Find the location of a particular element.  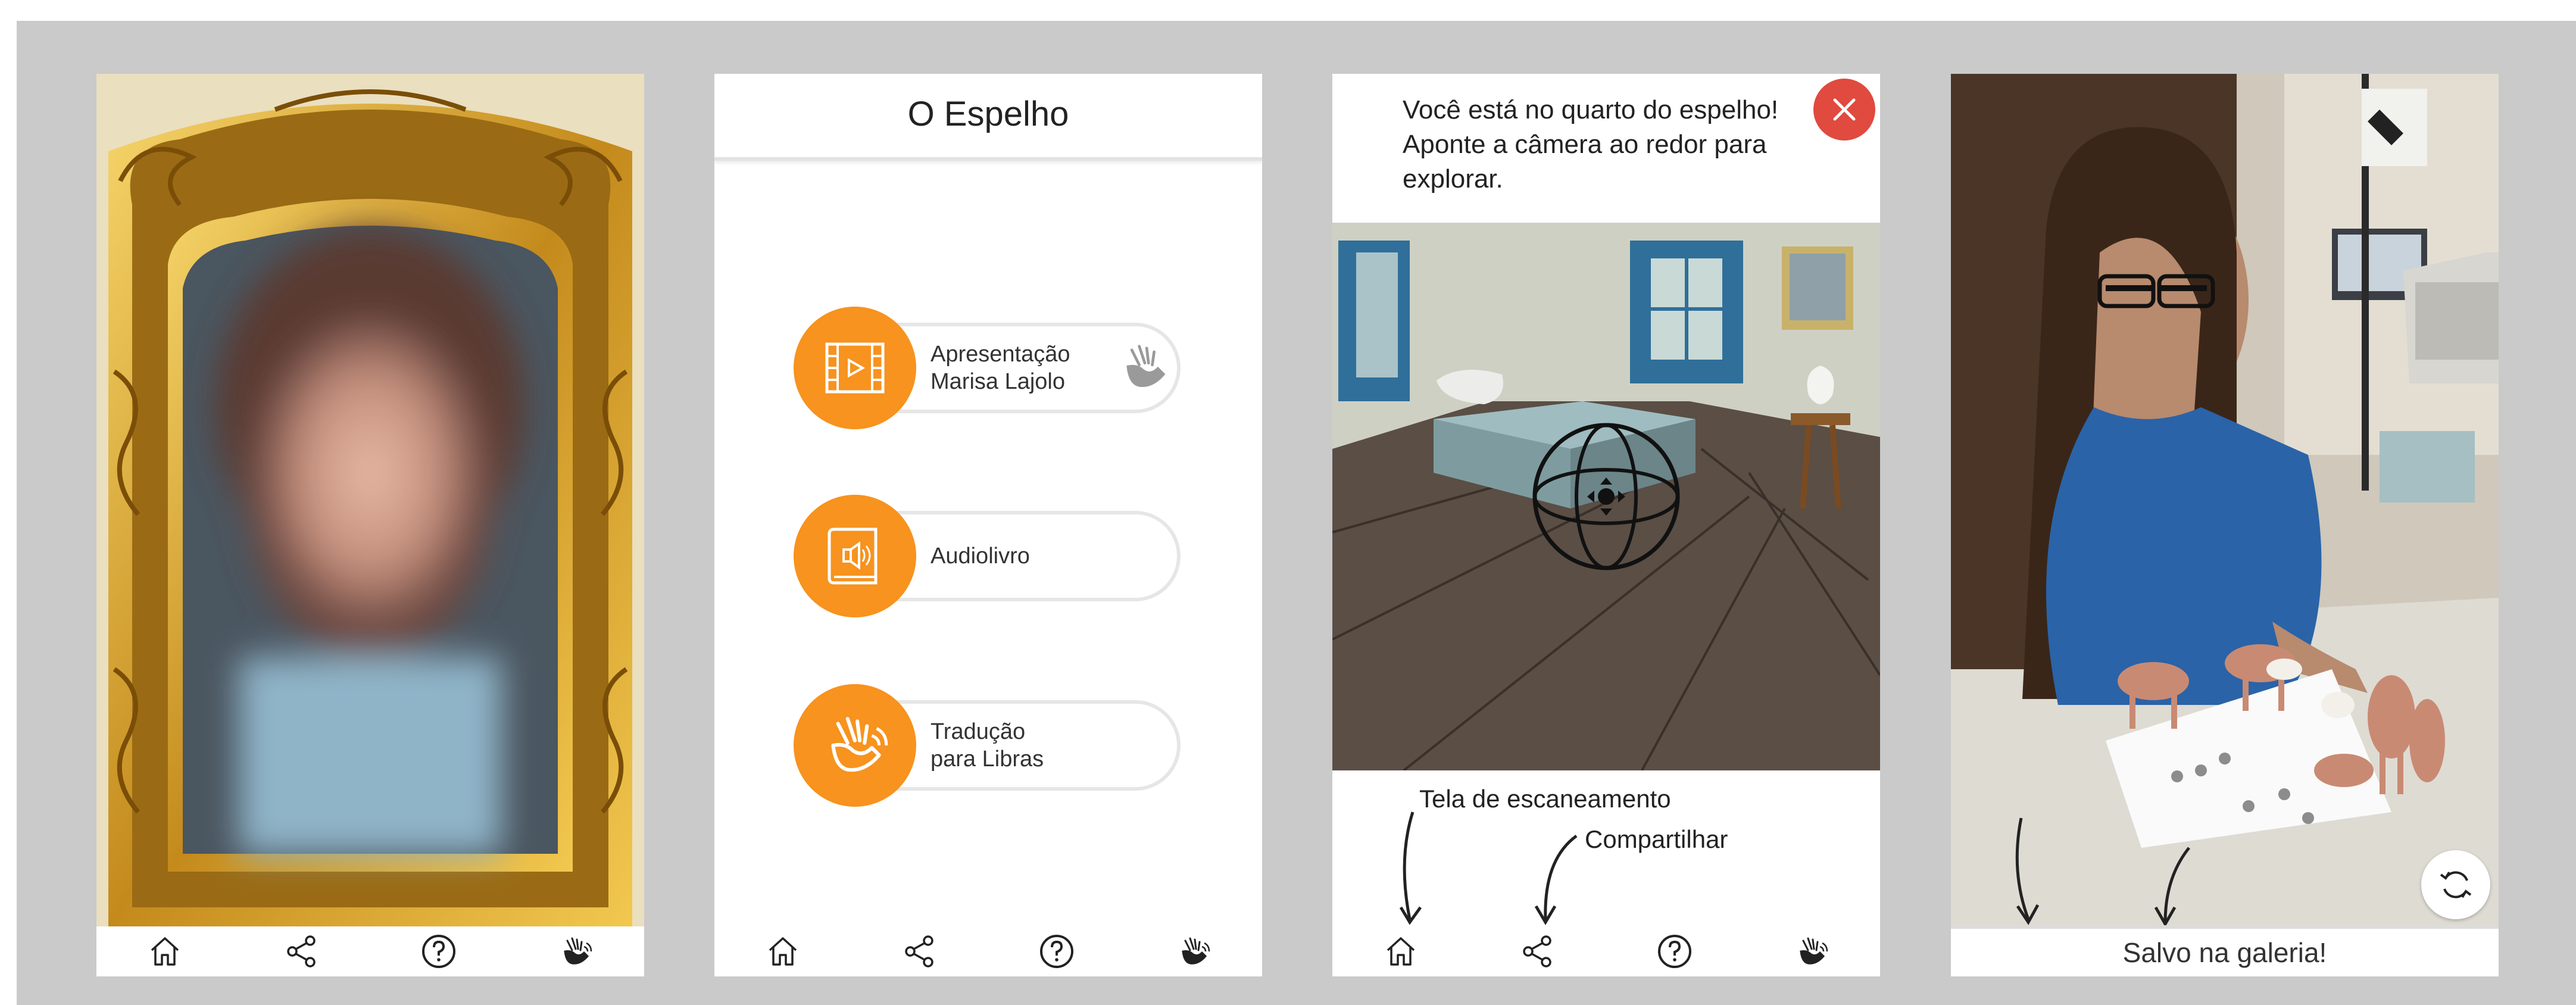

menu-item-audiobook: Audiolivro is located at coordinates (990, 556).